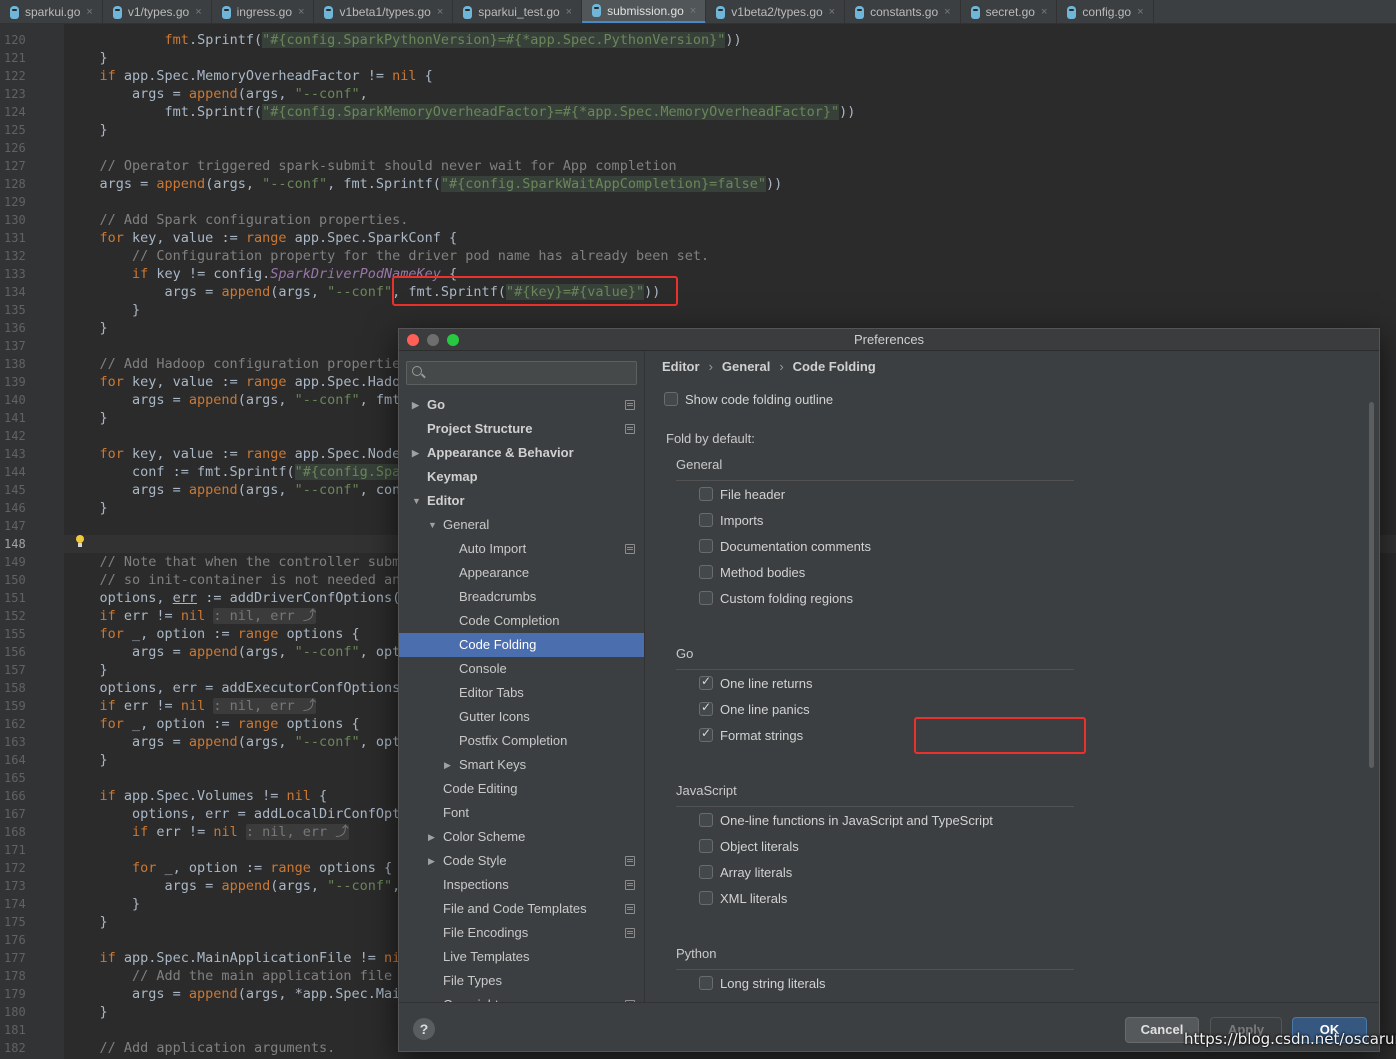 The height and width of the screenshot is (1059, 1396). Describe the element at coordinates (521, 405) in the screenshot. I see `settings-tree-item: ▶ Go` at that location.